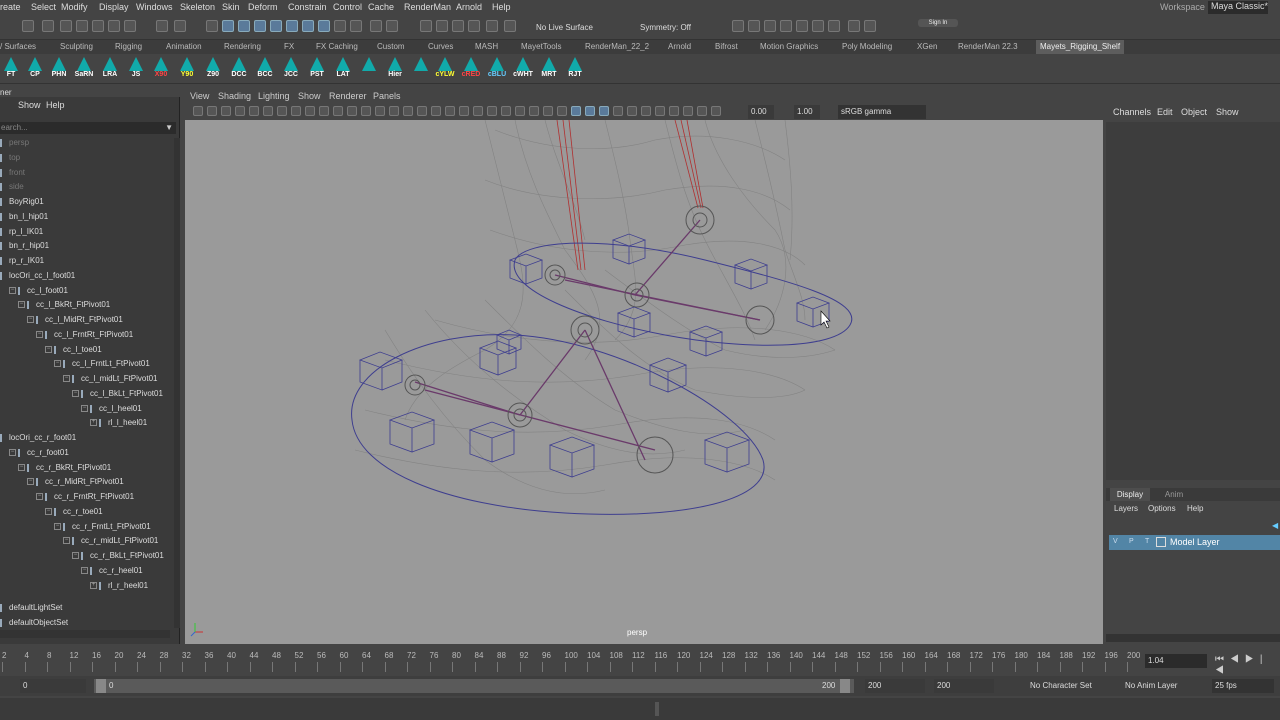  I want to click on shelf-button-13: LAT, so click(343, 69).